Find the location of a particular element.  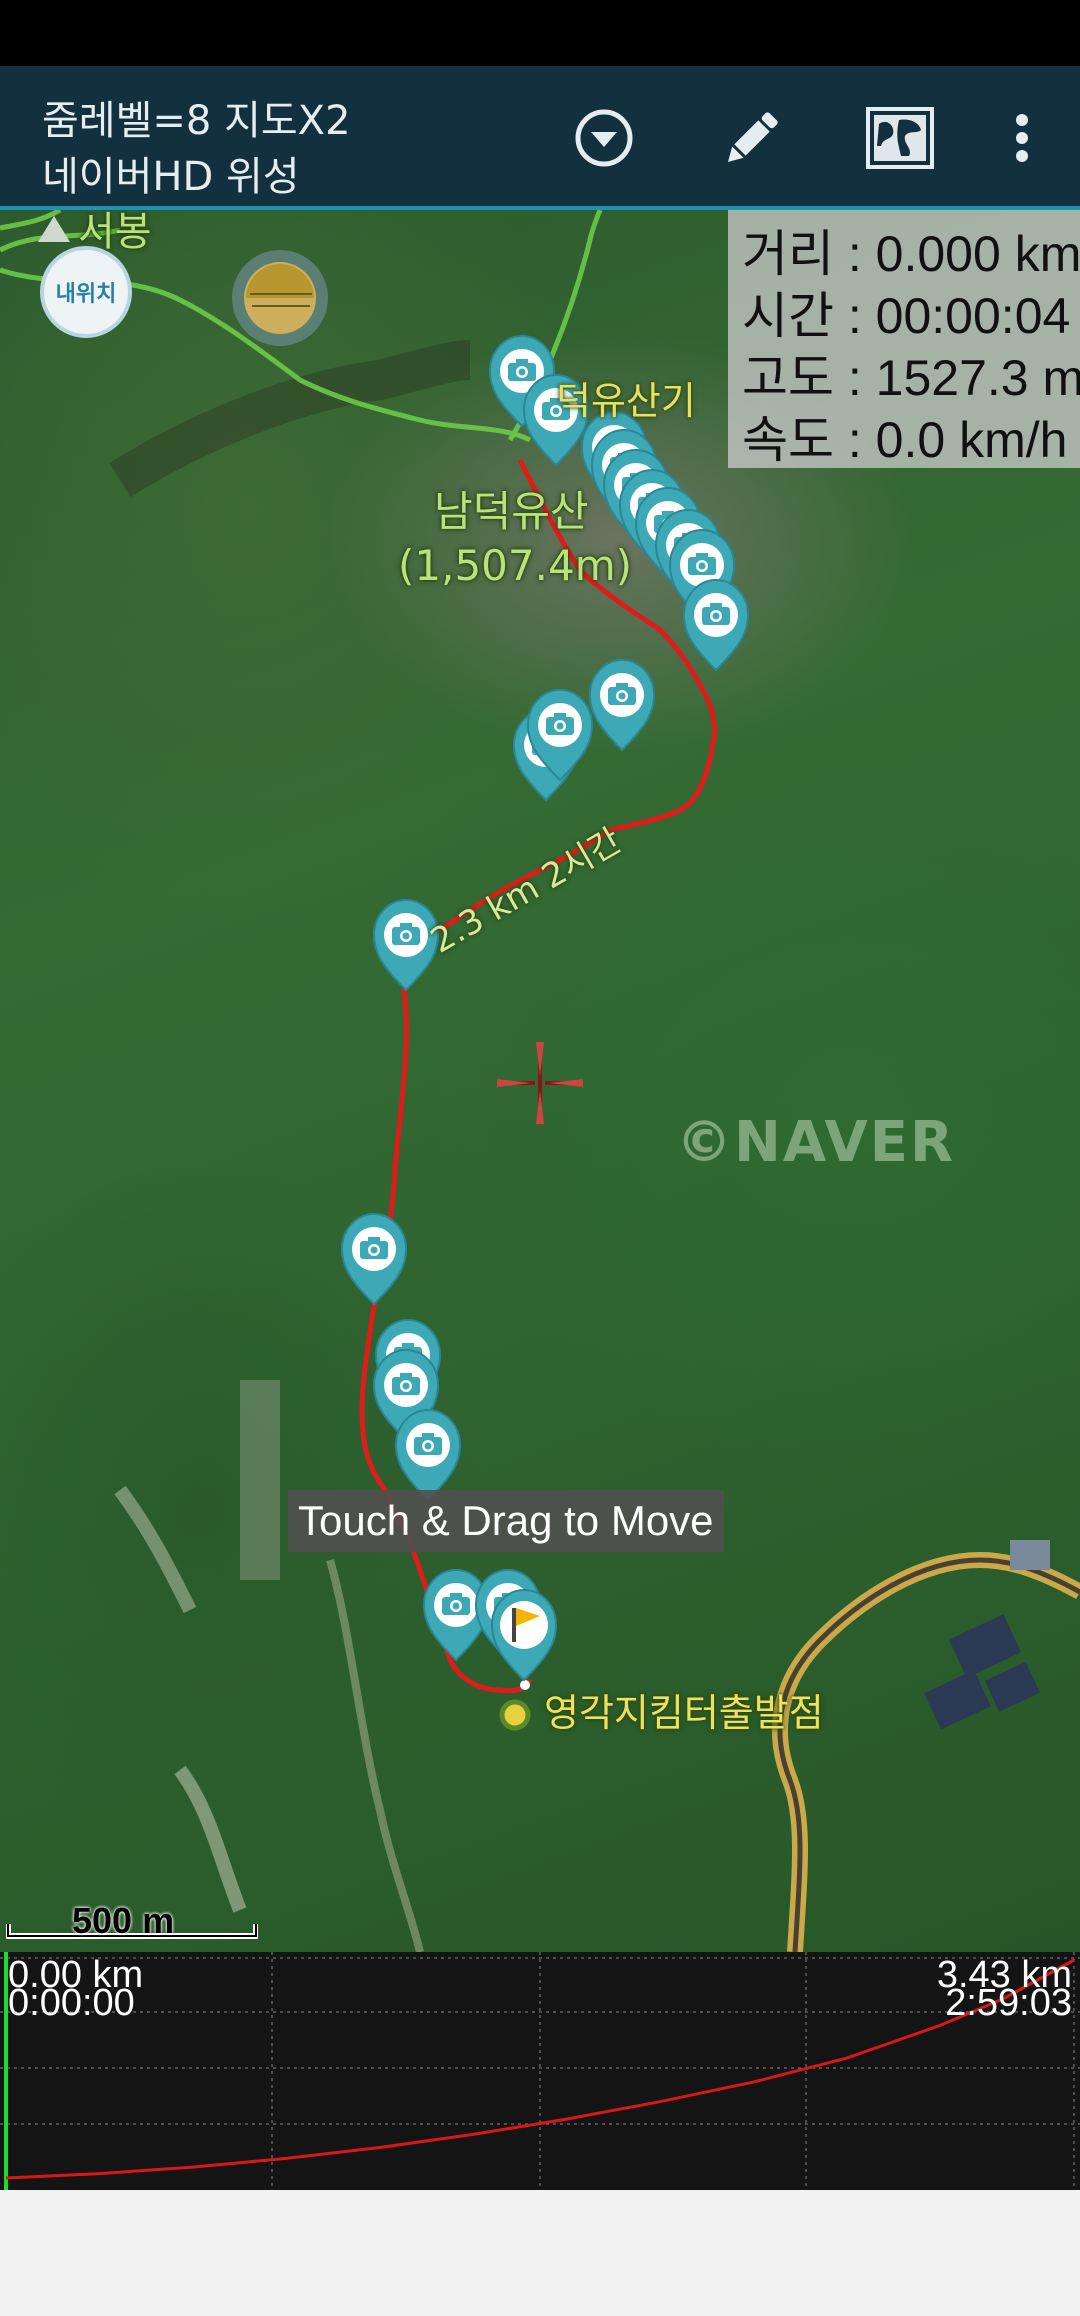

naver-watermark: ©NAVER is located at coordinates (816, 1142).